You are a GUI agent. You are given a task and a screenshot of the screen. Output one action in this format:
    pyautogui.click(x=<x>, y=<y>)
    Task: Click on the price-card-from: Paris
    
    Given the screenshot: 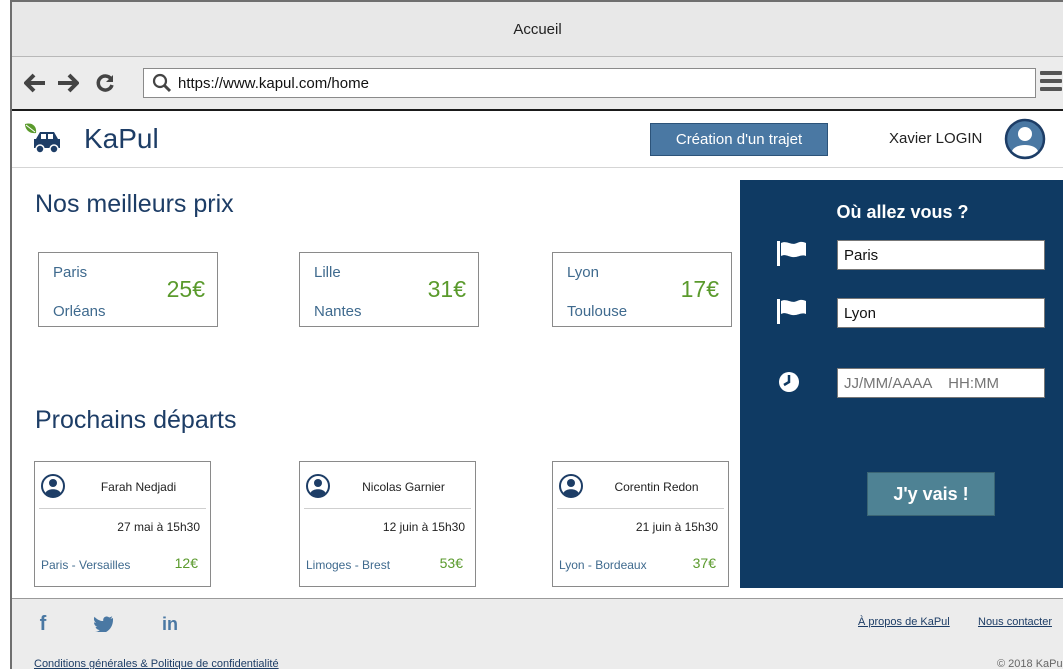 What is the action you would take?
    pyautogui.click(x=70, y=272)
    